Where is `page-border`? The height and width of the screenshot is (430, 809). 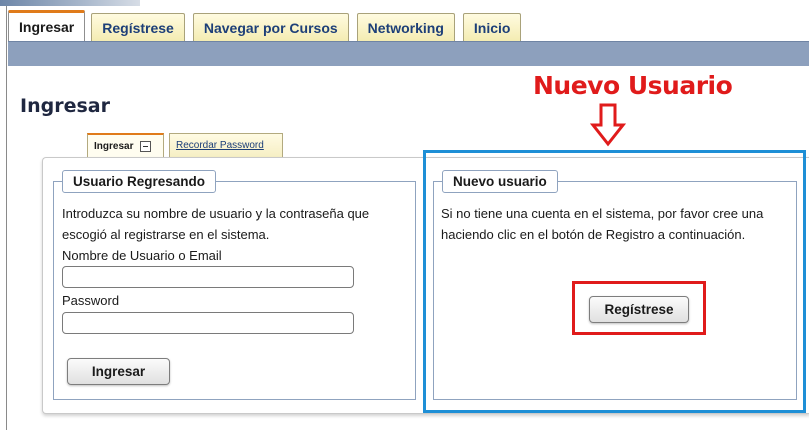 page-border is located at coordinates (6, 218).